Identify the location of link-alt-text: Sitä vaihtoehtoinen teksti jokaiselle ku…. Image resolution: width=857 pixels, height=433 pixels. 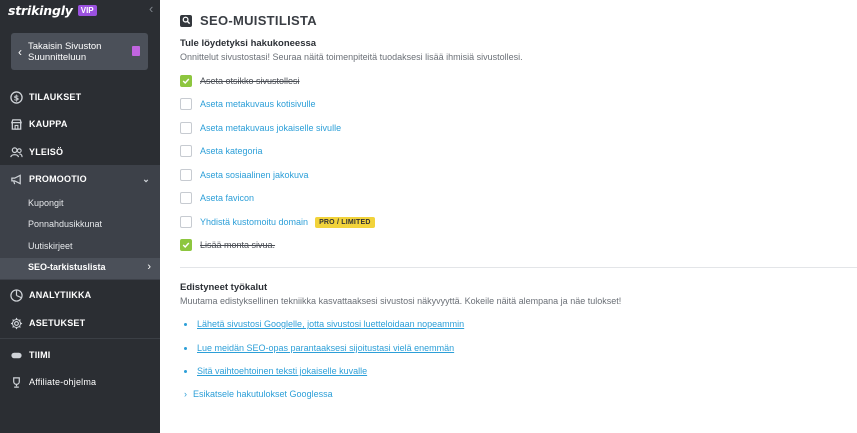
(275, 371).